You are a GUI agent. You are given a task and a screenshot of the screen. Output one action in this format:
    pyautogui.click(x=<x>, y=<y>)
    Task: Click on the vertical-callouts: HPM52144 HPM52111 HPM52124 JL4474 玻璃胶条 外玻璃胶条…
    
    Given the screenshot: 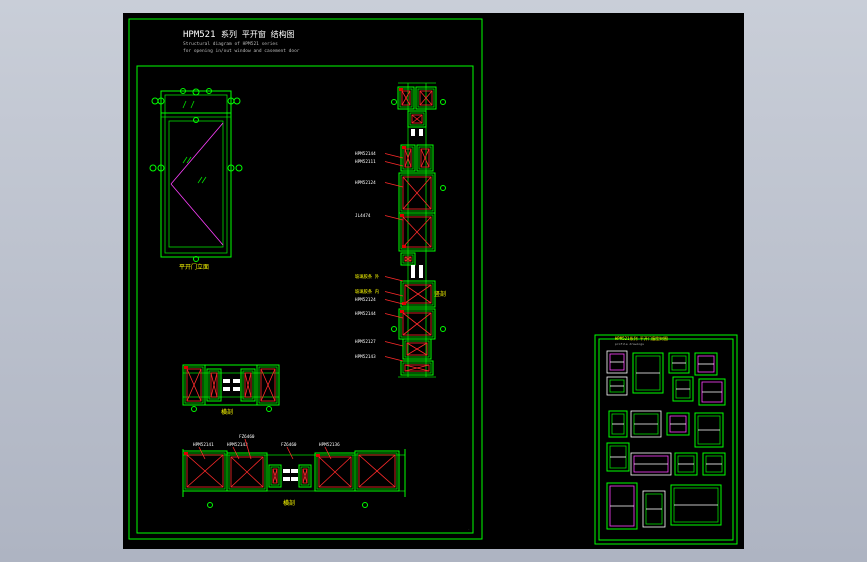 What is the action you would take?
    pyautogui.click(x=379, y=256)
    